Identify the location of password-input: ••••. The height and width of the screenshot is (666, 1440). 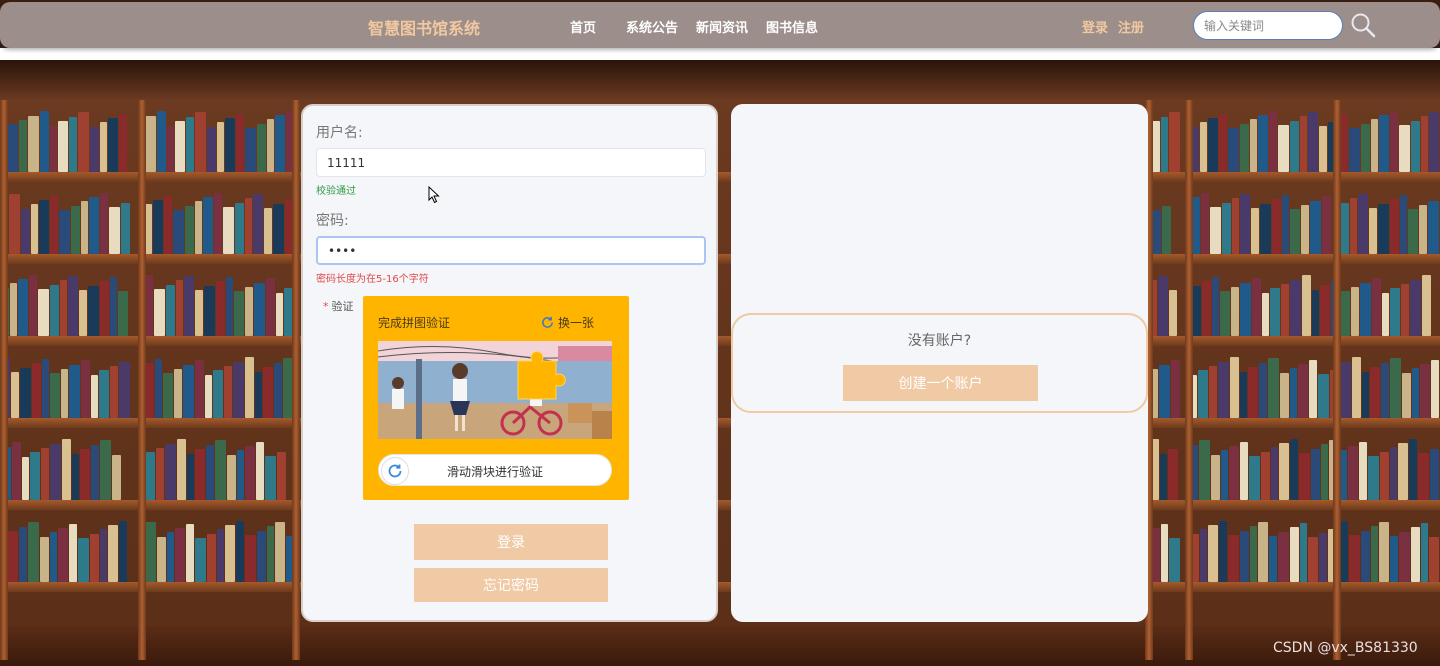
(511, 250).